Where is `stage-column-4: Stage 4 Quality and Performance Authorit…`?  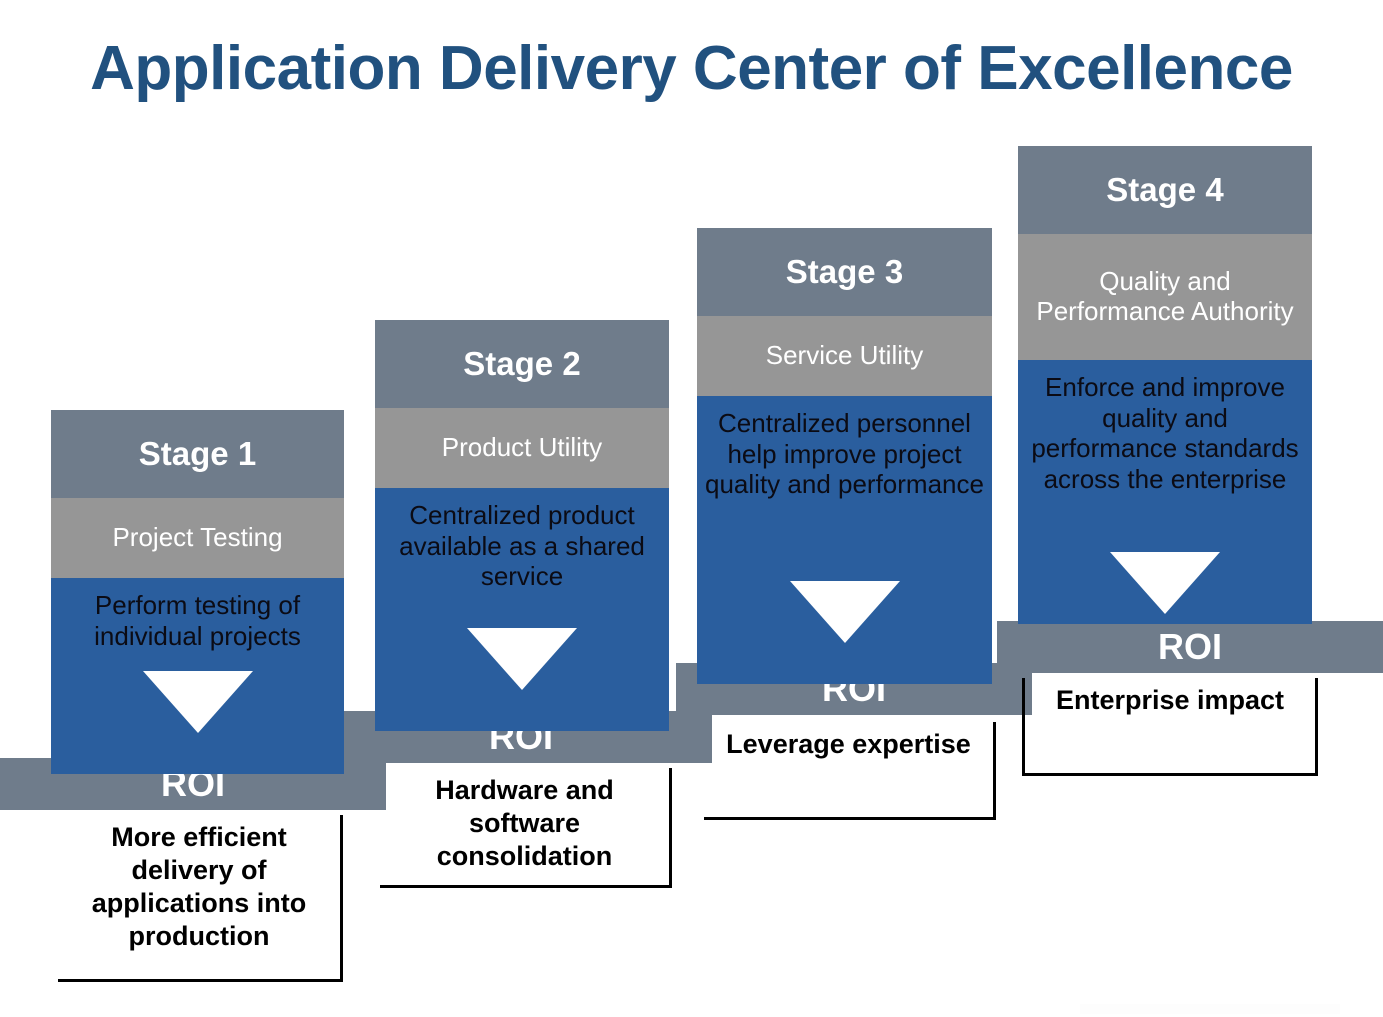
stage-column-4: Stage 4 Quality and Performance Authorit… is located at coordinates (1165, 385).